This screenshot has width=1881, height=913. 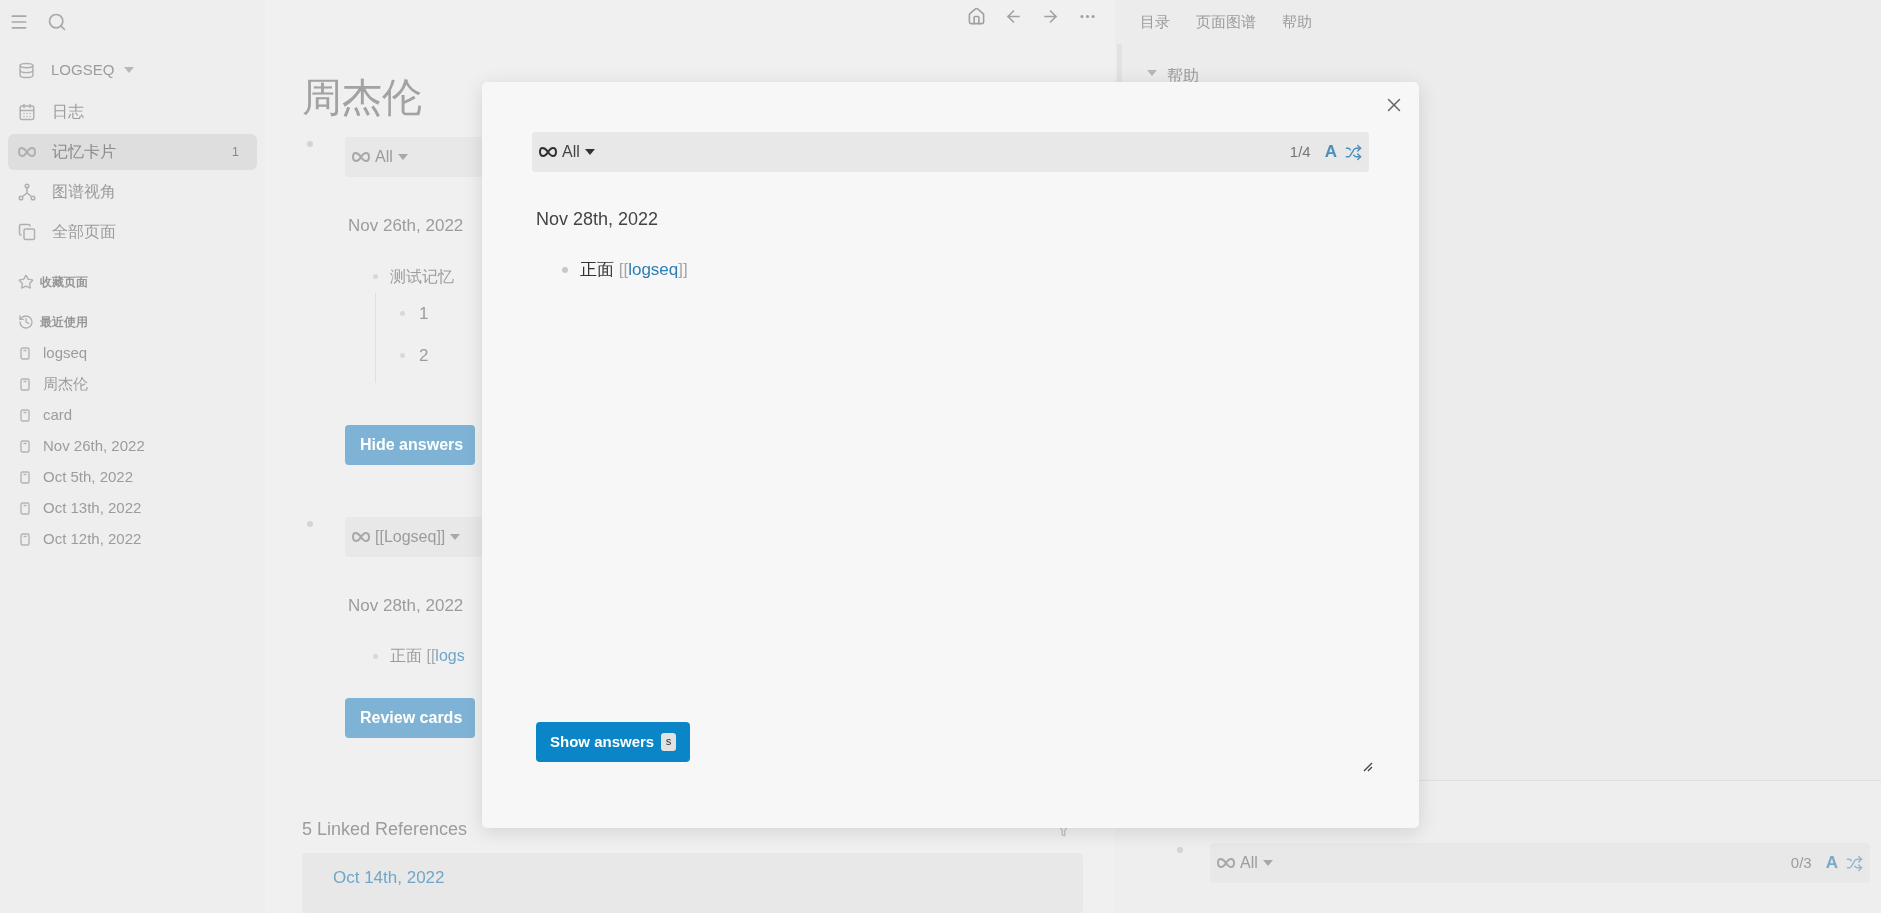 What do you see at coordinates (93, 70) in the screenshot?
I see `graph-selector: LOGSEQ` at bounding box center [93, 70].